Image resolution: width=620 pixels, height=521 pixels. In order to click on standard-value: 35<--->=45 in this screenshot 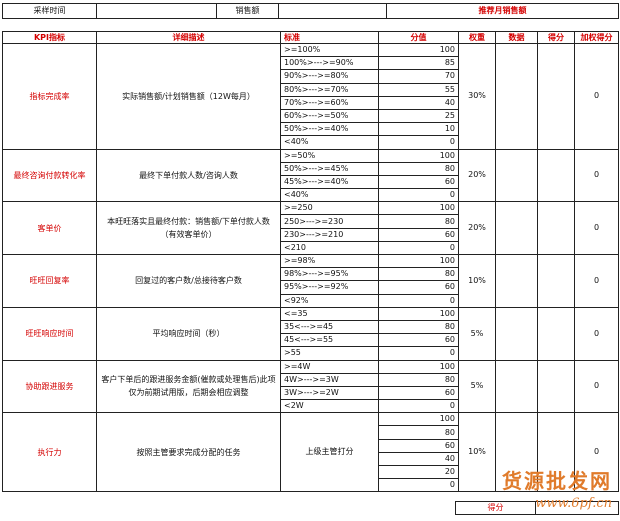, I will do `click(329, 327)`.